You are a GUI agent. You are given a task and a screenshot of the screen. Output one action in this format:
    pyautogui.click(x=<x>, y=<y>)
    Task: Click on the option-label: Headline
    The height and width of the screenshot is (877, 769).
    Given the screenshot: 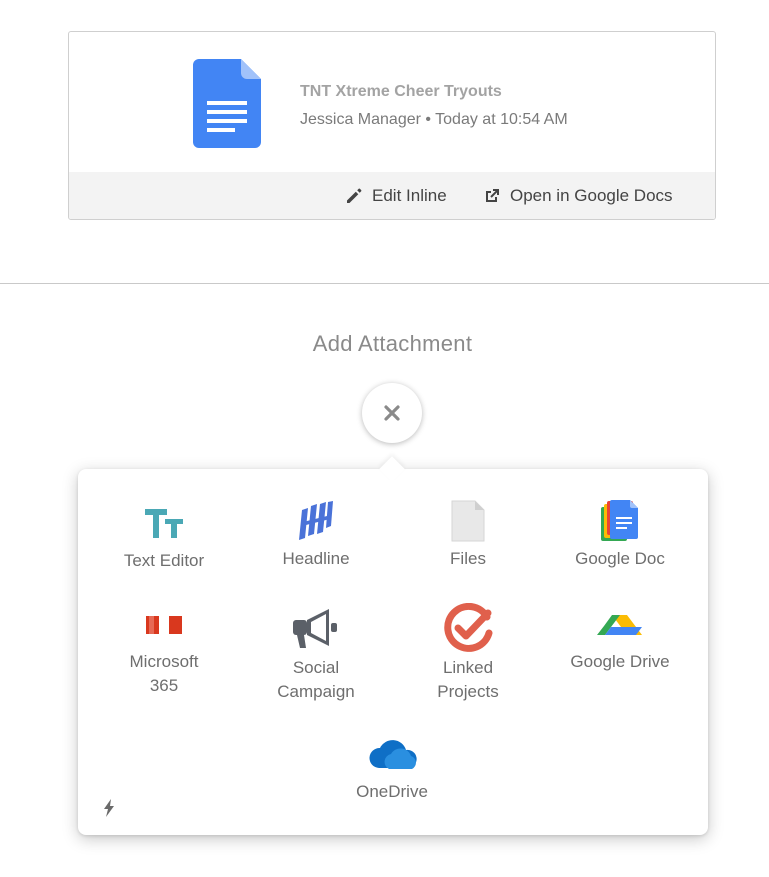 What is the action you would take?
    pyautogui.click(x=316, y=558)
    